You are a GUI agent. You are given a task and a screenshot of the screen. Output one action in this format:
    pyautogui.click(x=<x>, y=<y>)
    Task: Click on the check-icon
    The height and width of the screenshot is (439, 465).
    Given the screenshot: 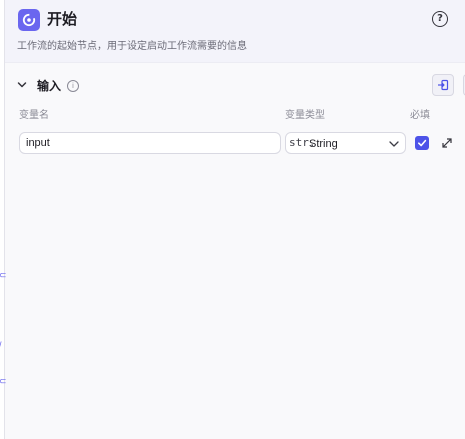 What is the action you would take?
    pyautogui.click(x=422, y=143)
    